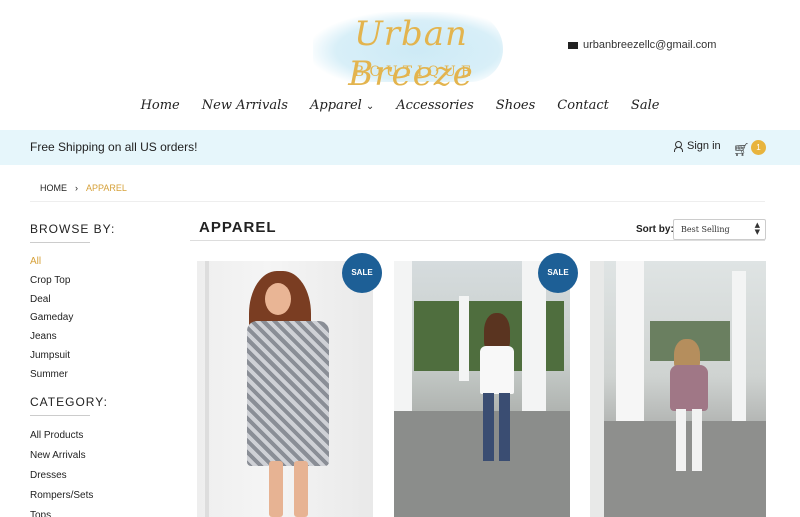 The image size is (800, 517). I want to click on sign-in-label: Sign in, so click(704, 146).